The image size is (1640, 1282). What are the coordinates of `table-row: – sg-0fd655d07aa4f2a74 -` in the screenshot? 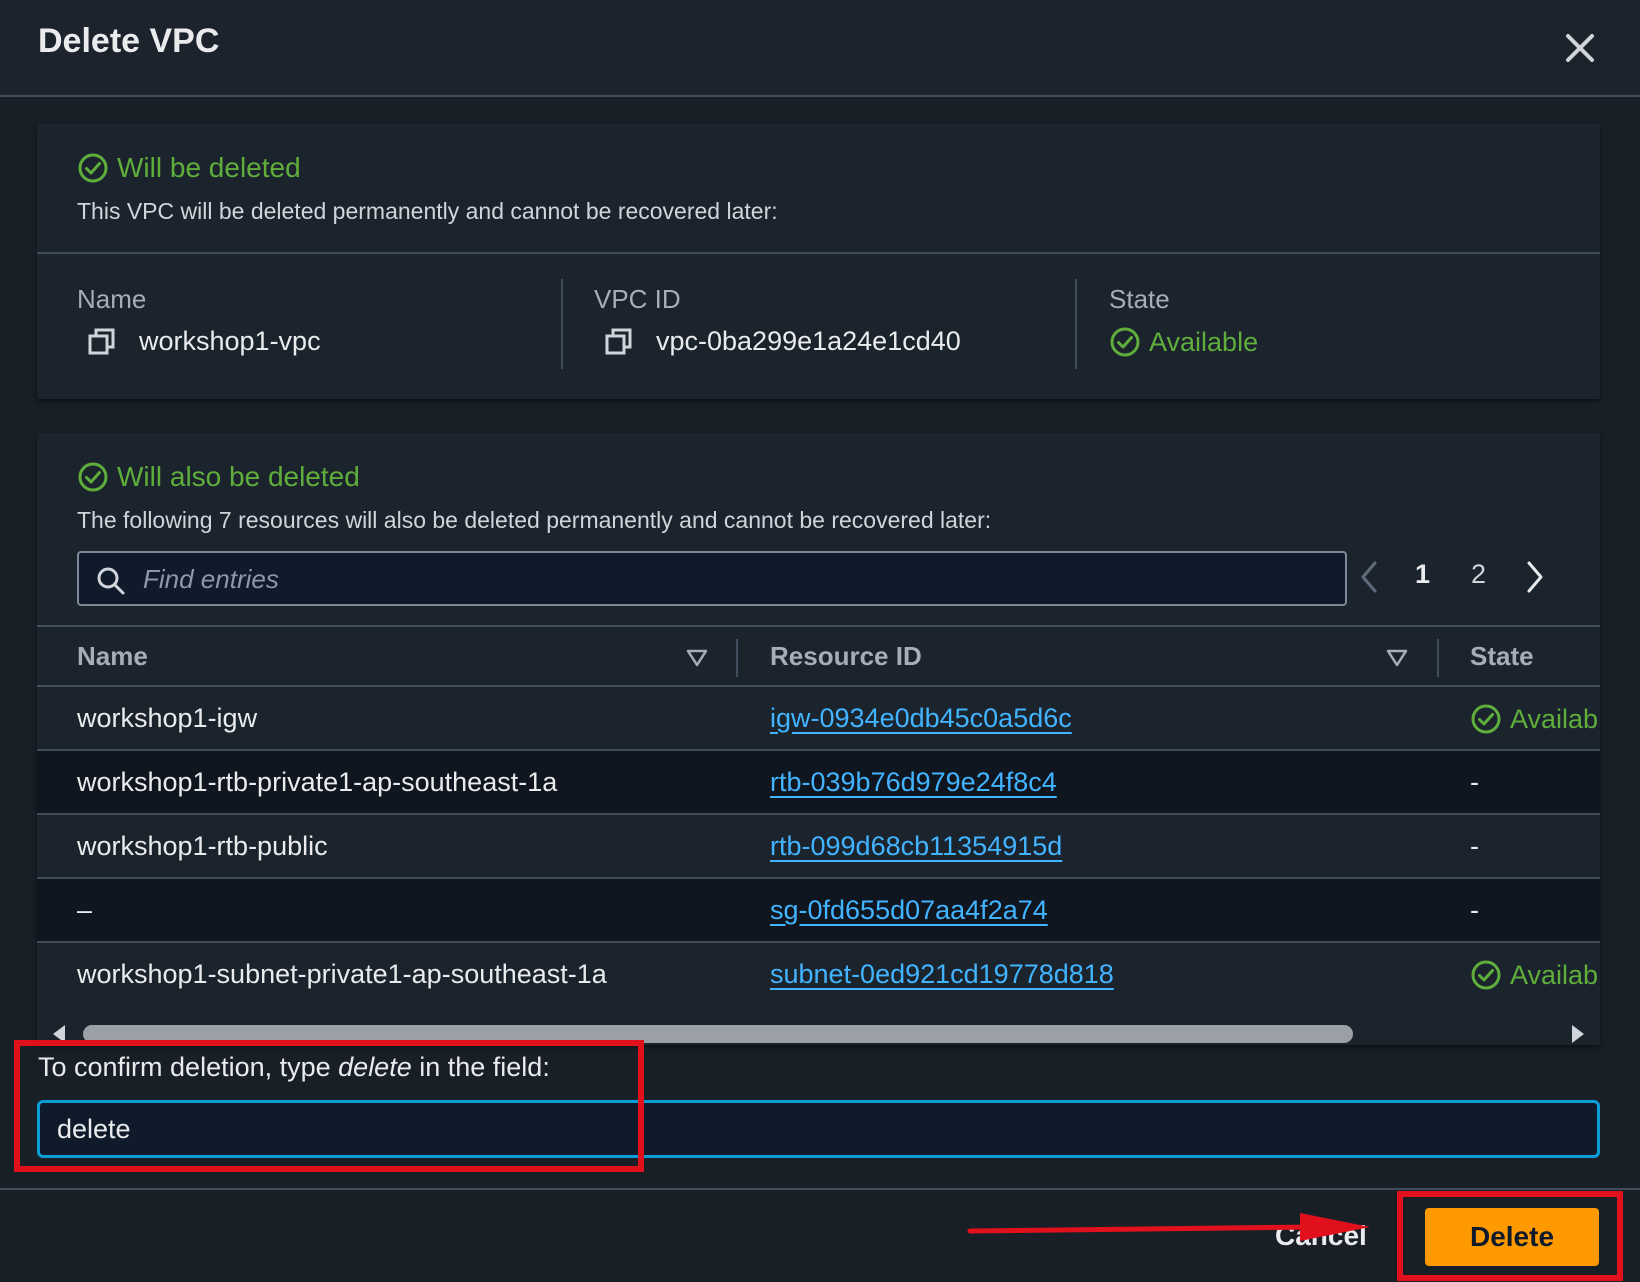 It's located at (818, 911).